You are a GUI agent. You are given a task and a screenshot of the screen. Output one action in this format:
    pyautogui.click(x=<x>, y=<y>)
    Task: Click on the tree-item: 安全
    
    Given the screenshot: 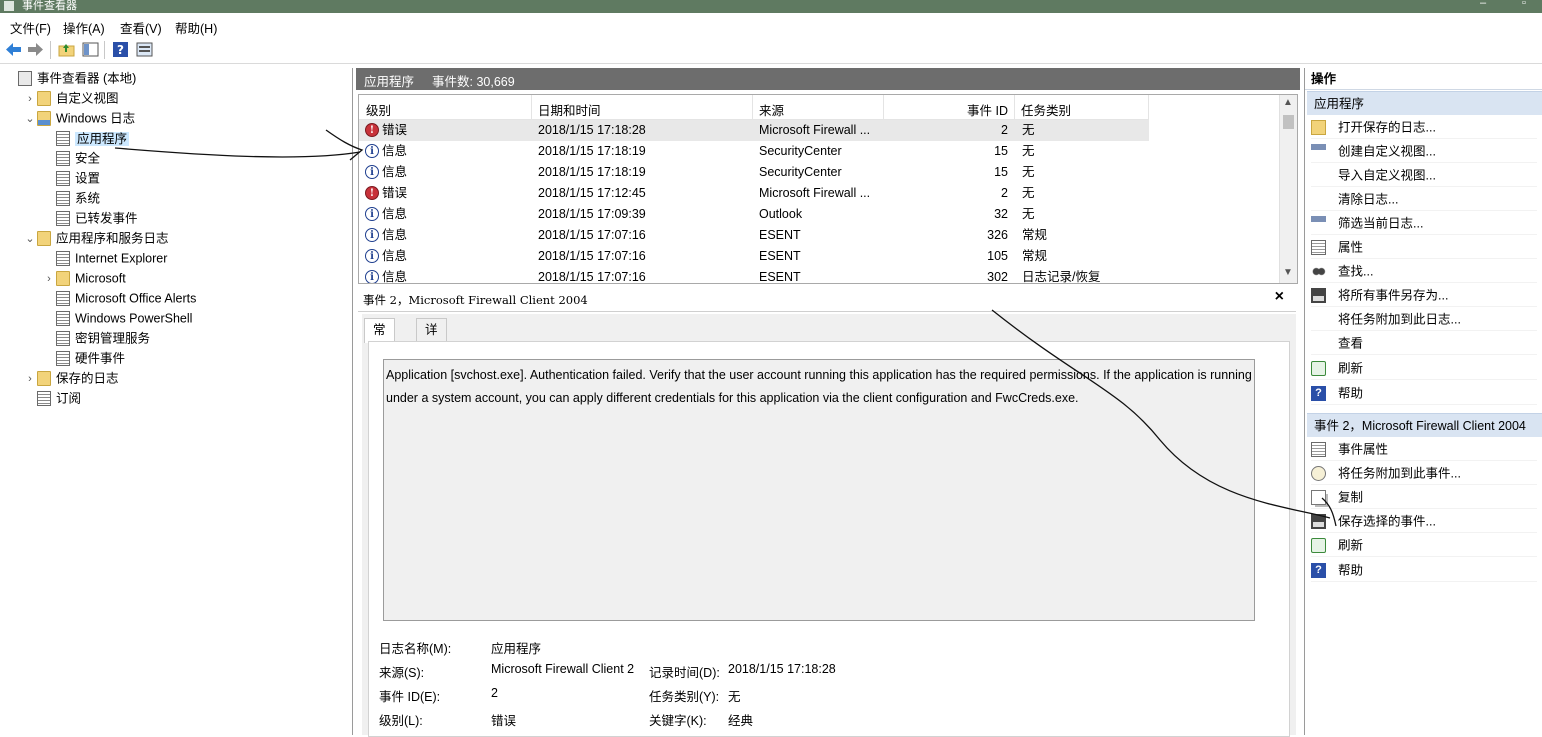 What is the action you would take?
    pyautogui.click(x=71, y=158)
    